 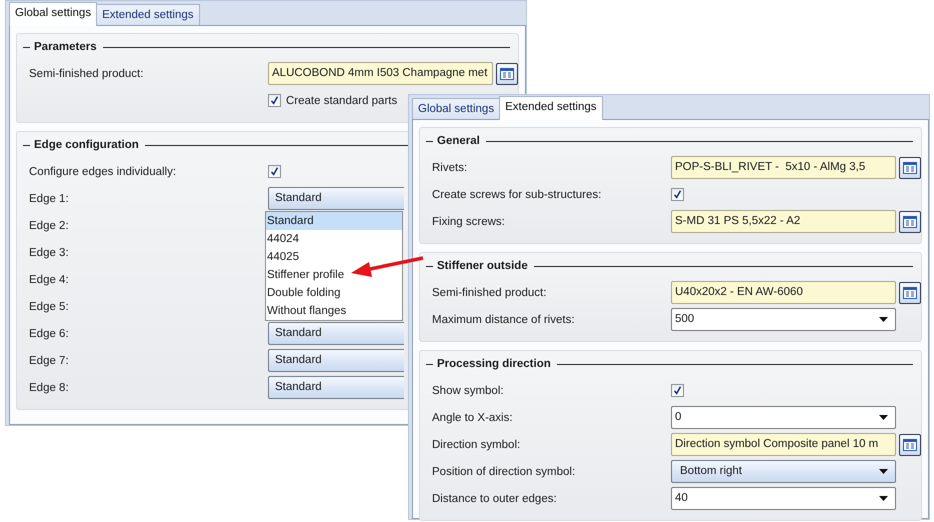 What do you see at coordinates (450, 168) in the screenshot?
I see `field-label: Rivets:` at bounding box center [450, 168].